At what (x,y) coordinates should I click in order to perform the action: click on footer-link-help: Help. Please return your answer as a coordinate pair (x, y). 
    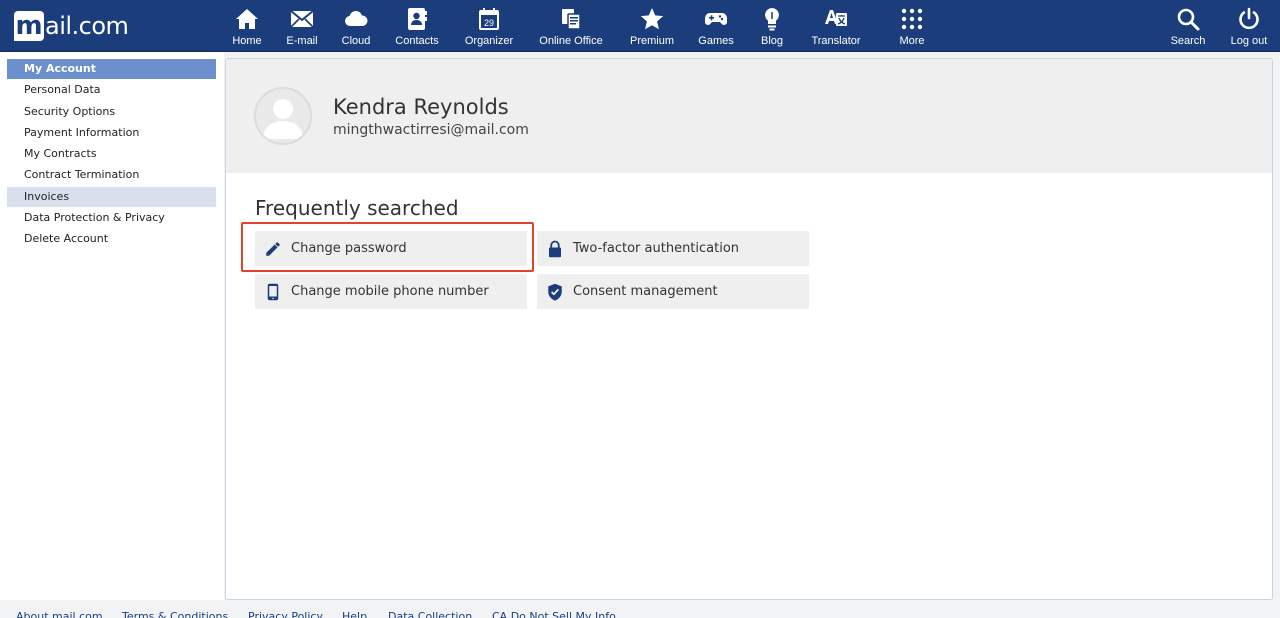
    Looking at the image, I should click on (354, 614).